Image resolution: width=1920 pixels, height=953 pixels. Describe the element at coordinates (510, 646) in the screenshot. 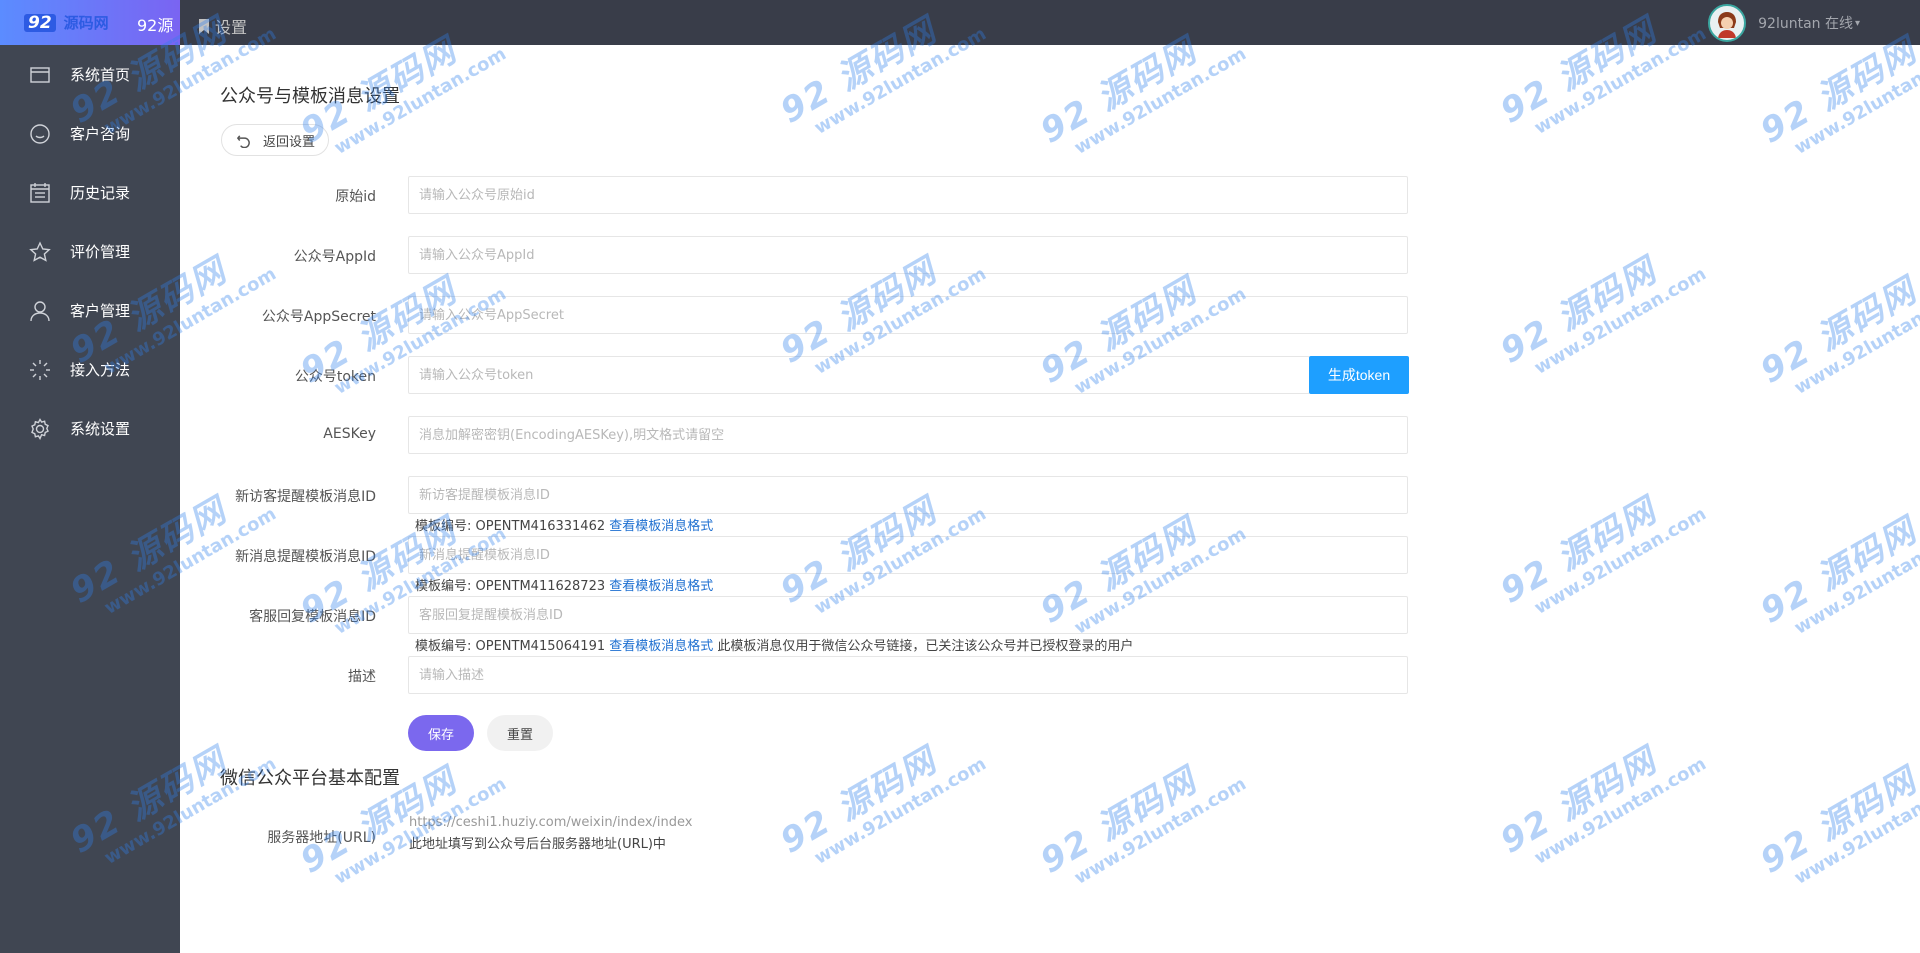

I see `template-hint-text: 模板编号: OPENTM415064191` at that location.